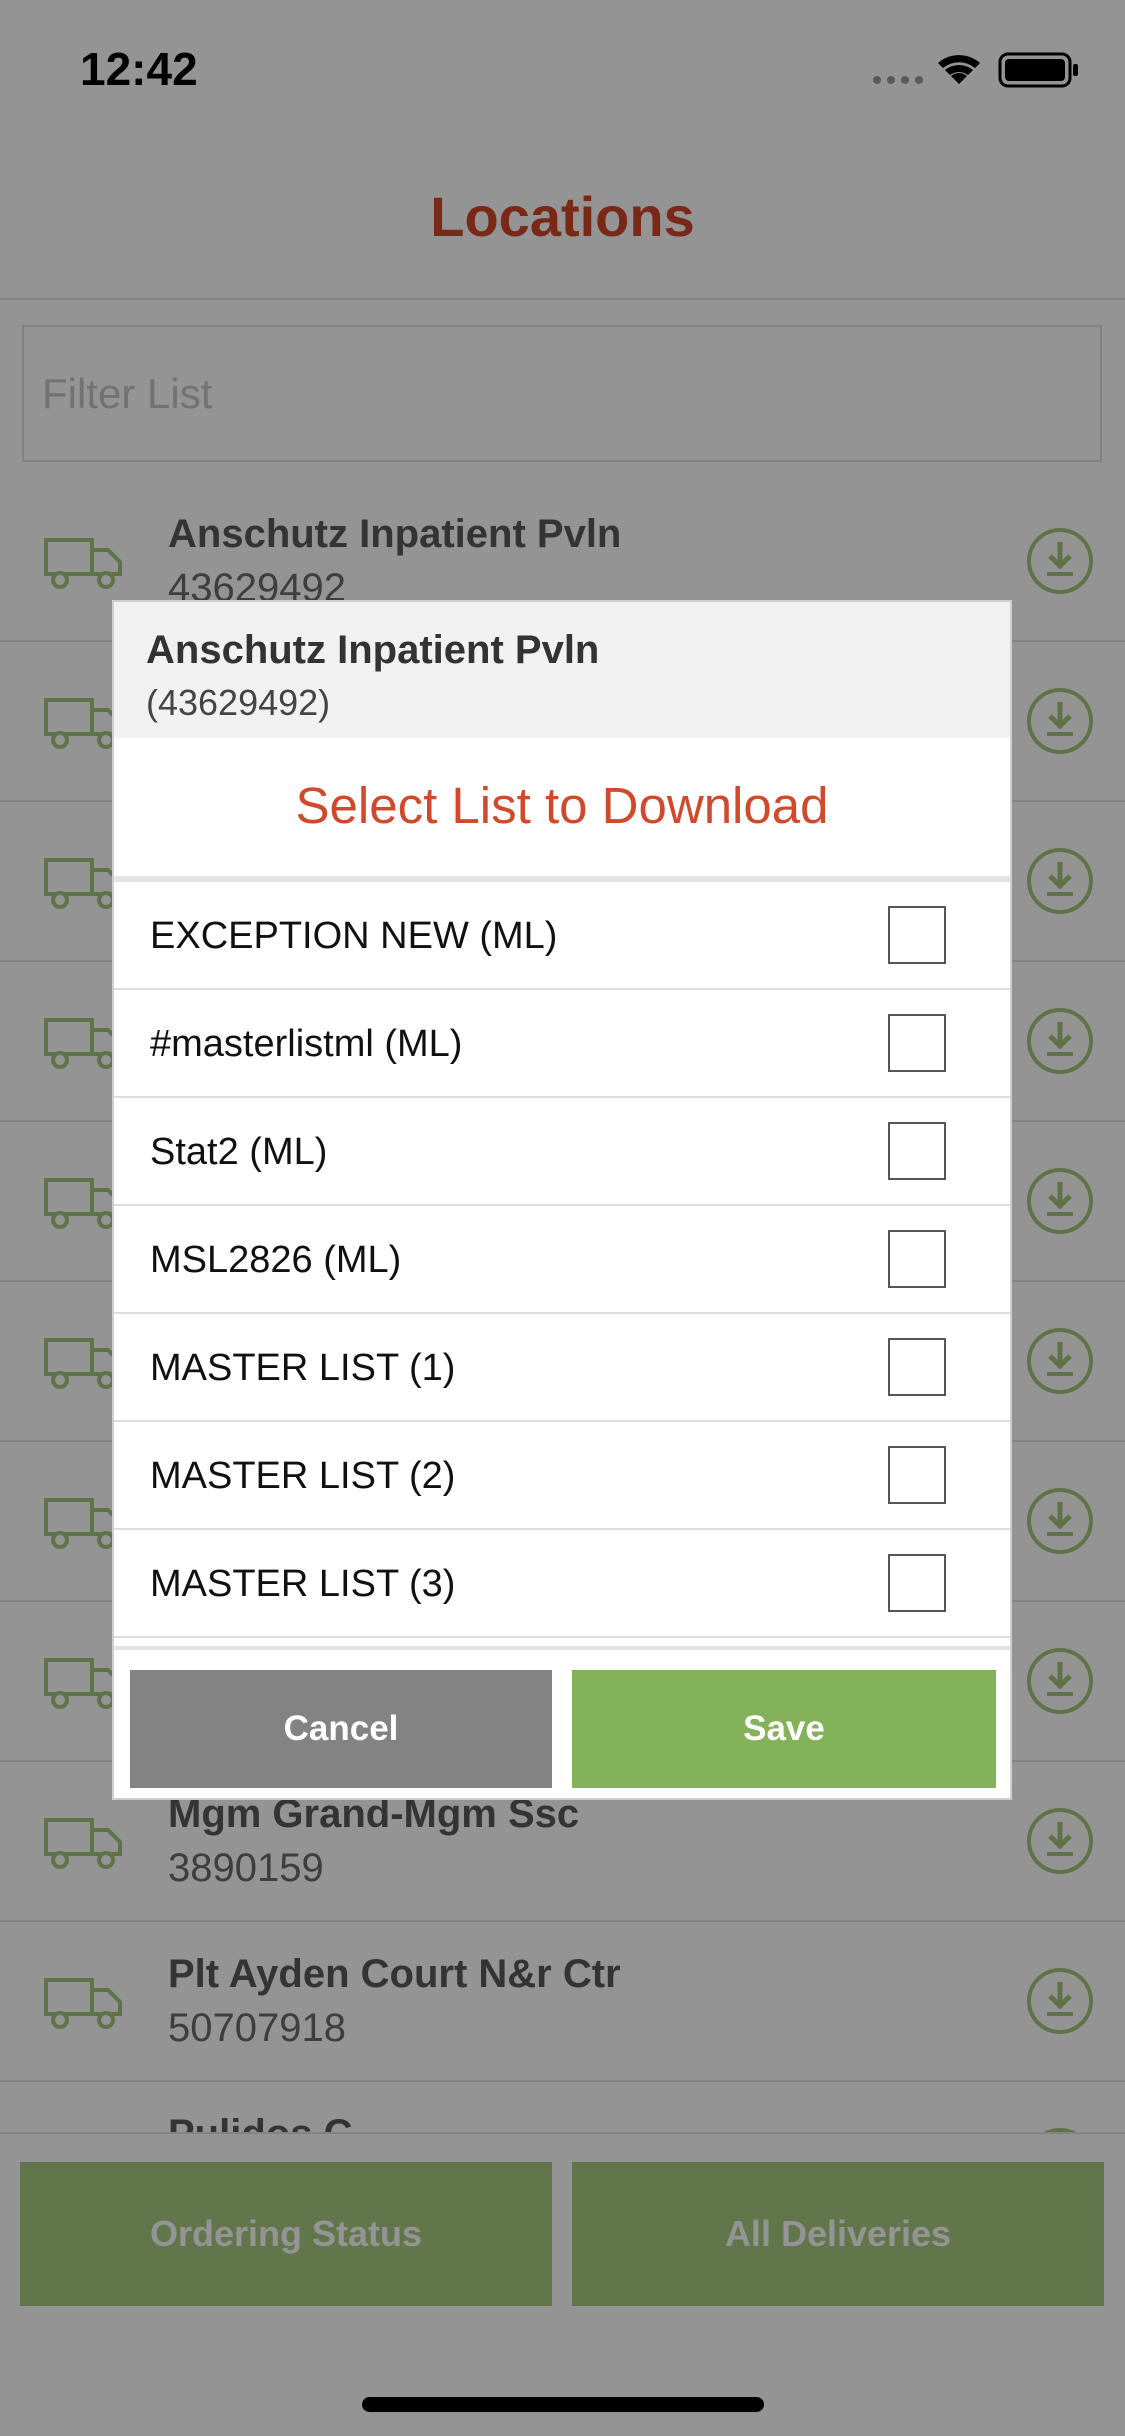  I want to click on list-option-label: Stat2 (ML), so click(239, 1152).